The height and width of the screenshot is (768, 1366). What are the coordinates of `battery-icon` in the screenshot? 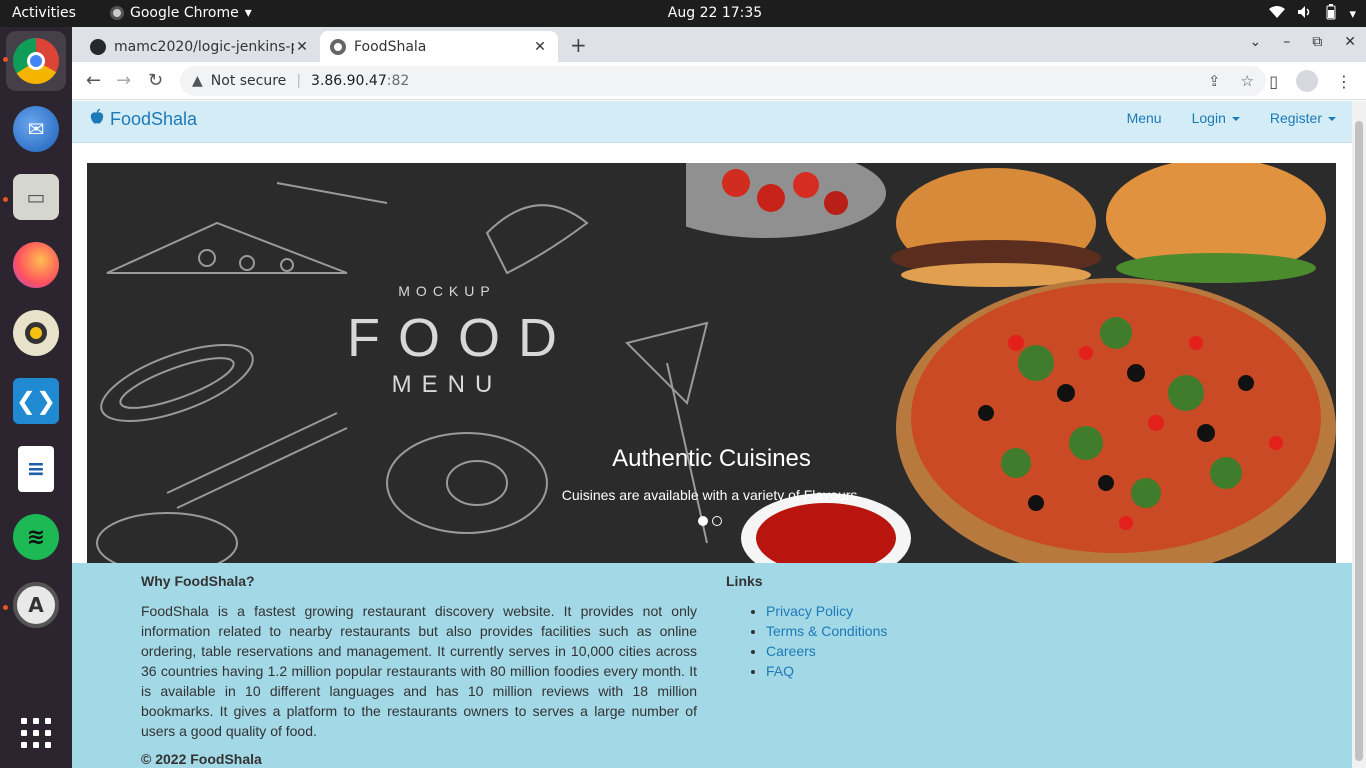 It's located at (1331, 14).